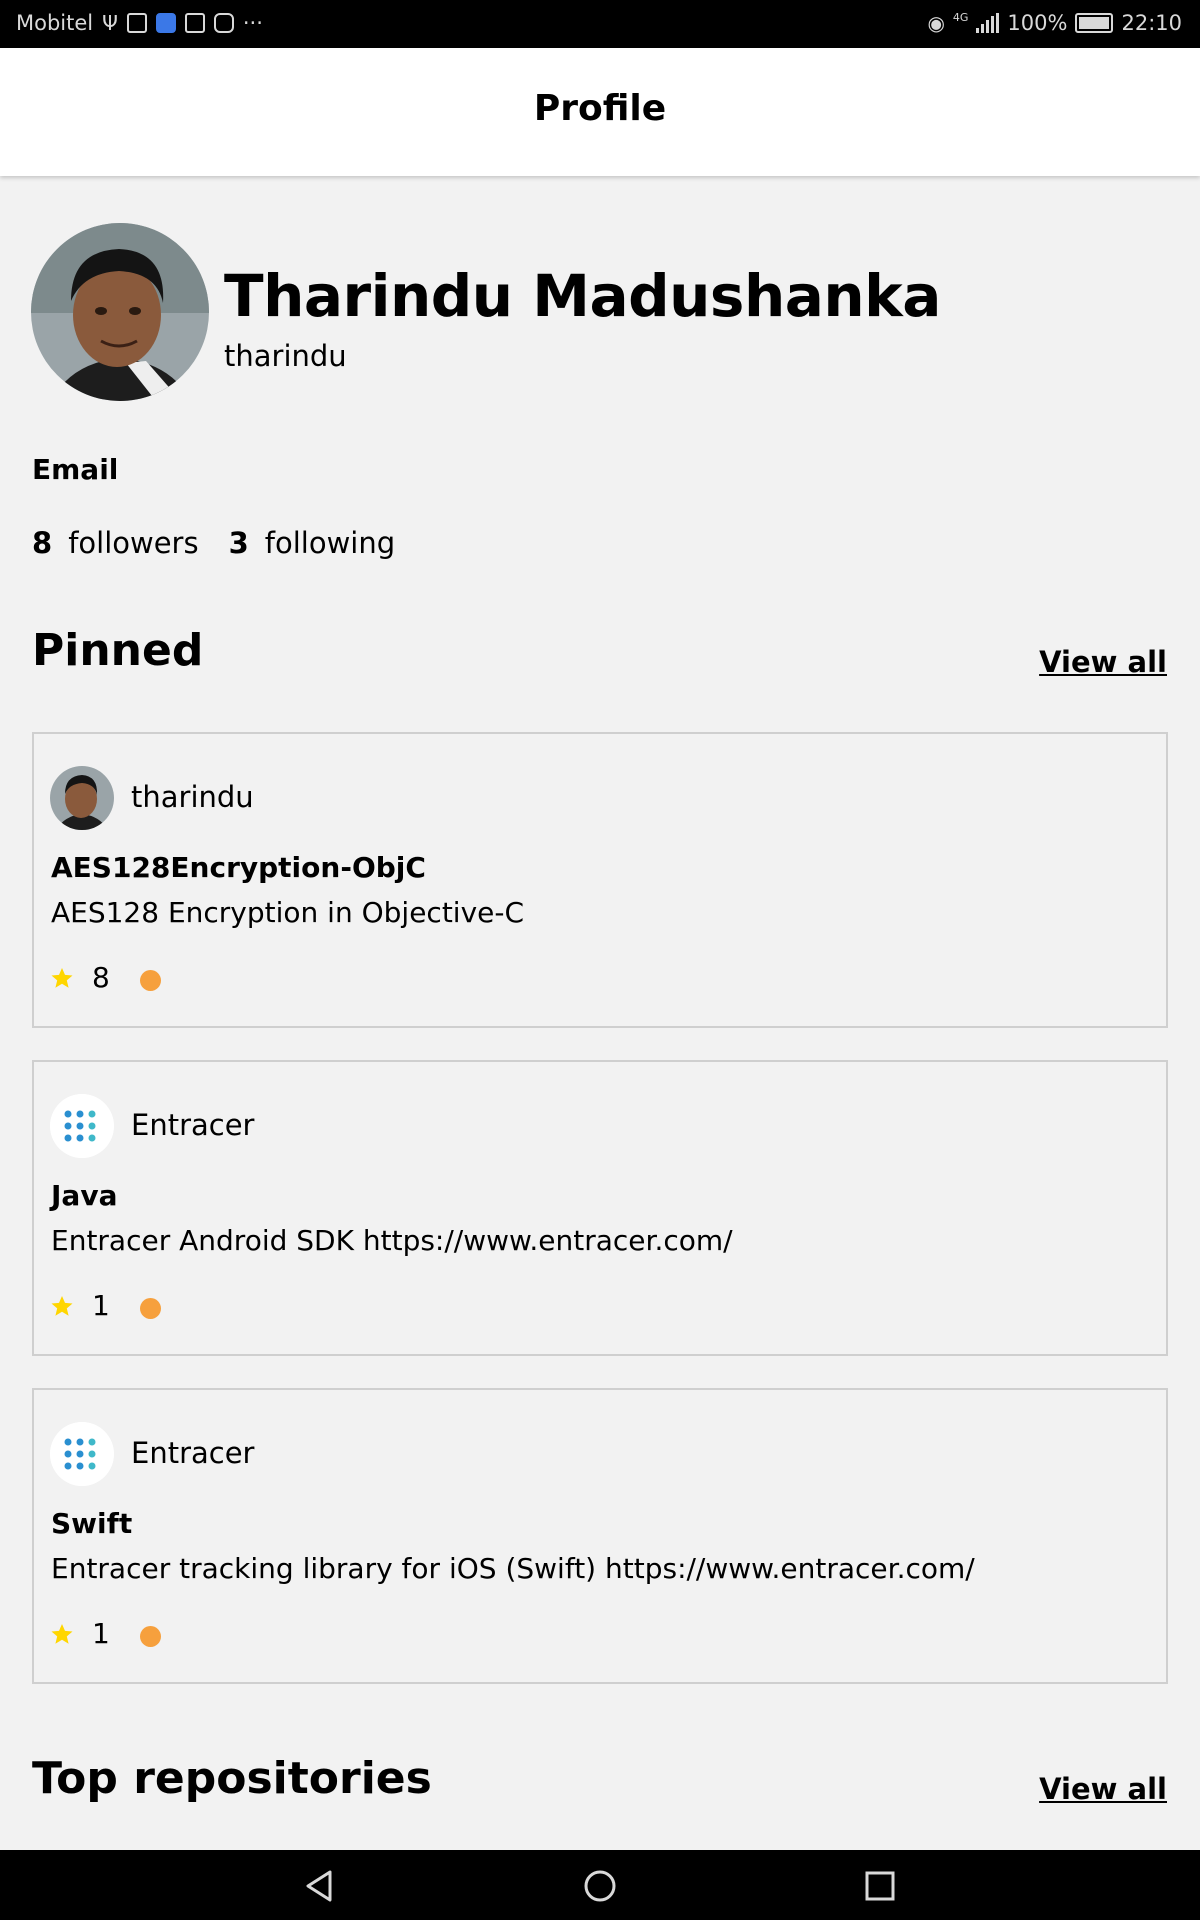  What do you see at coordinates (118, 650) in the screenshot?
I see `pinned-title: Pinned` at bounding box center [118, 650].